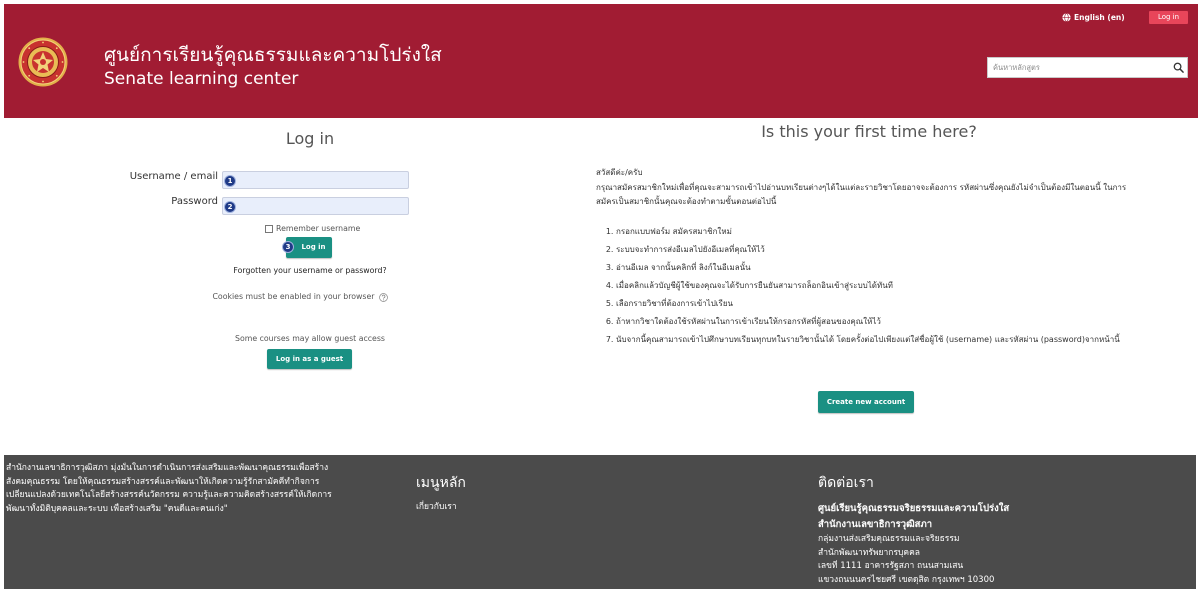 The image size is (1203, 589). I want to click on forgot-password-link: Forgotten your username or password?, so click(310, 271).